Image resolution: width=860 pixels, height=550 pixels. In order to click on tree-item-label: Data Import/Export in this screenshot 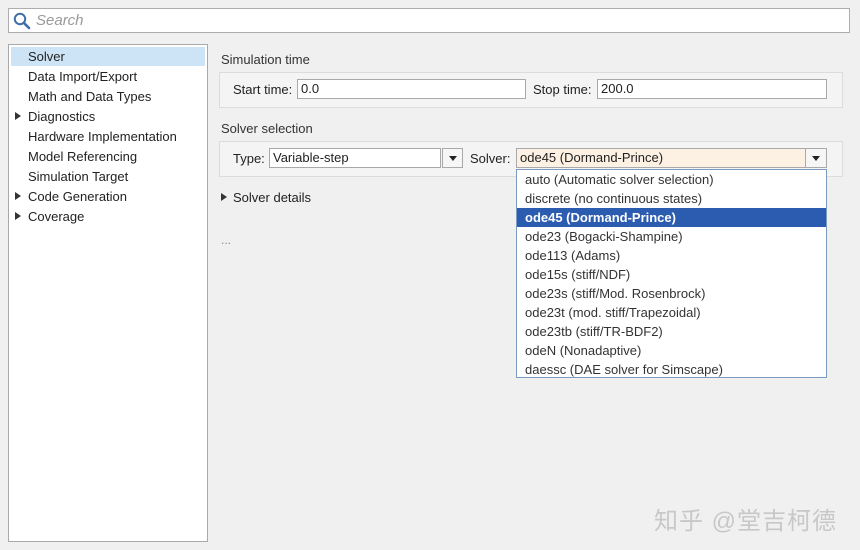, I will do `click(83, 76)`.